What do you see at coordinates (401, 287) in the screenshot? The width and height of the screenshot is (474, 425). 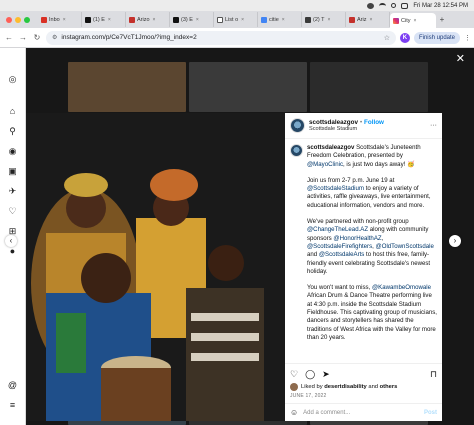 I see `mention-link: @KawambeOmowale` at bounding box center [401, 287].